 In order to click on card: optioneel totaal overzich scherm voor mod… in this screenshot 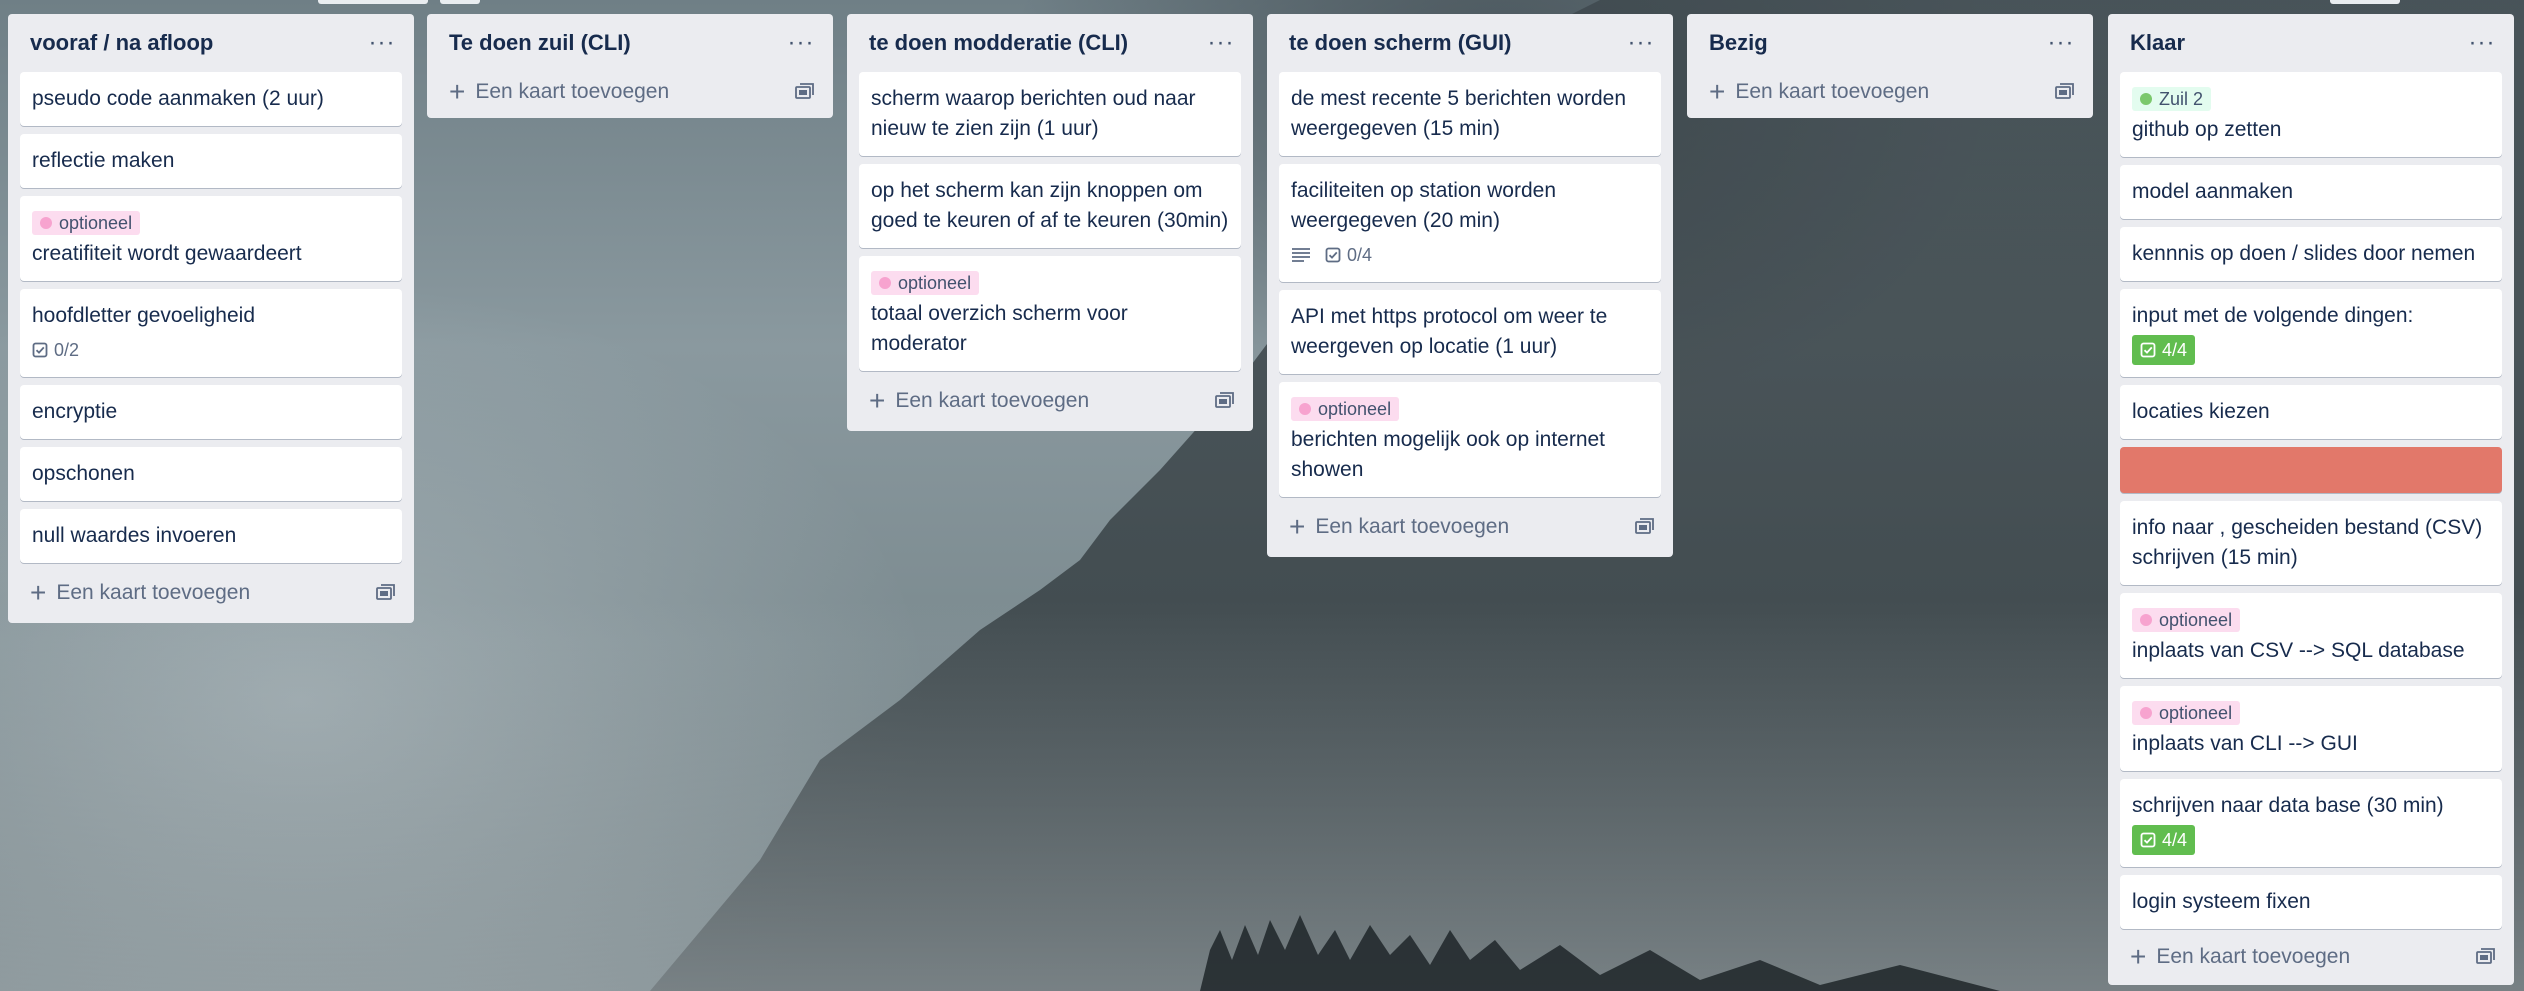, I will do `click(1050, 313)`.